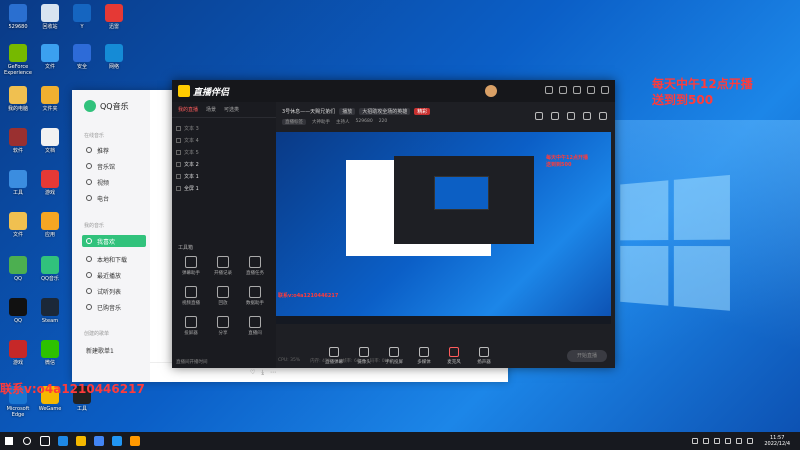  I want to click on start-button, so click(9, 441).